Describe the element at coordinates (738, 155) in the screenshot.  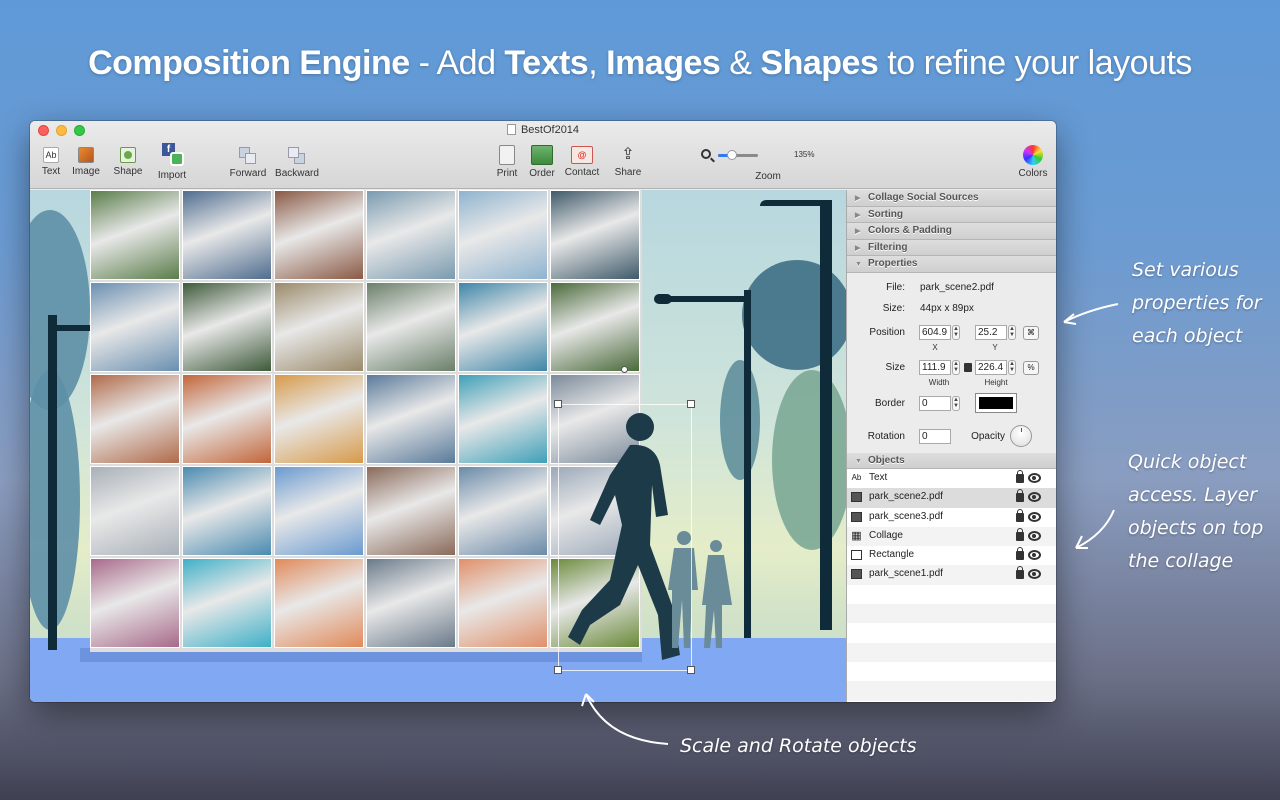
I see `zoom-slider` at that location.